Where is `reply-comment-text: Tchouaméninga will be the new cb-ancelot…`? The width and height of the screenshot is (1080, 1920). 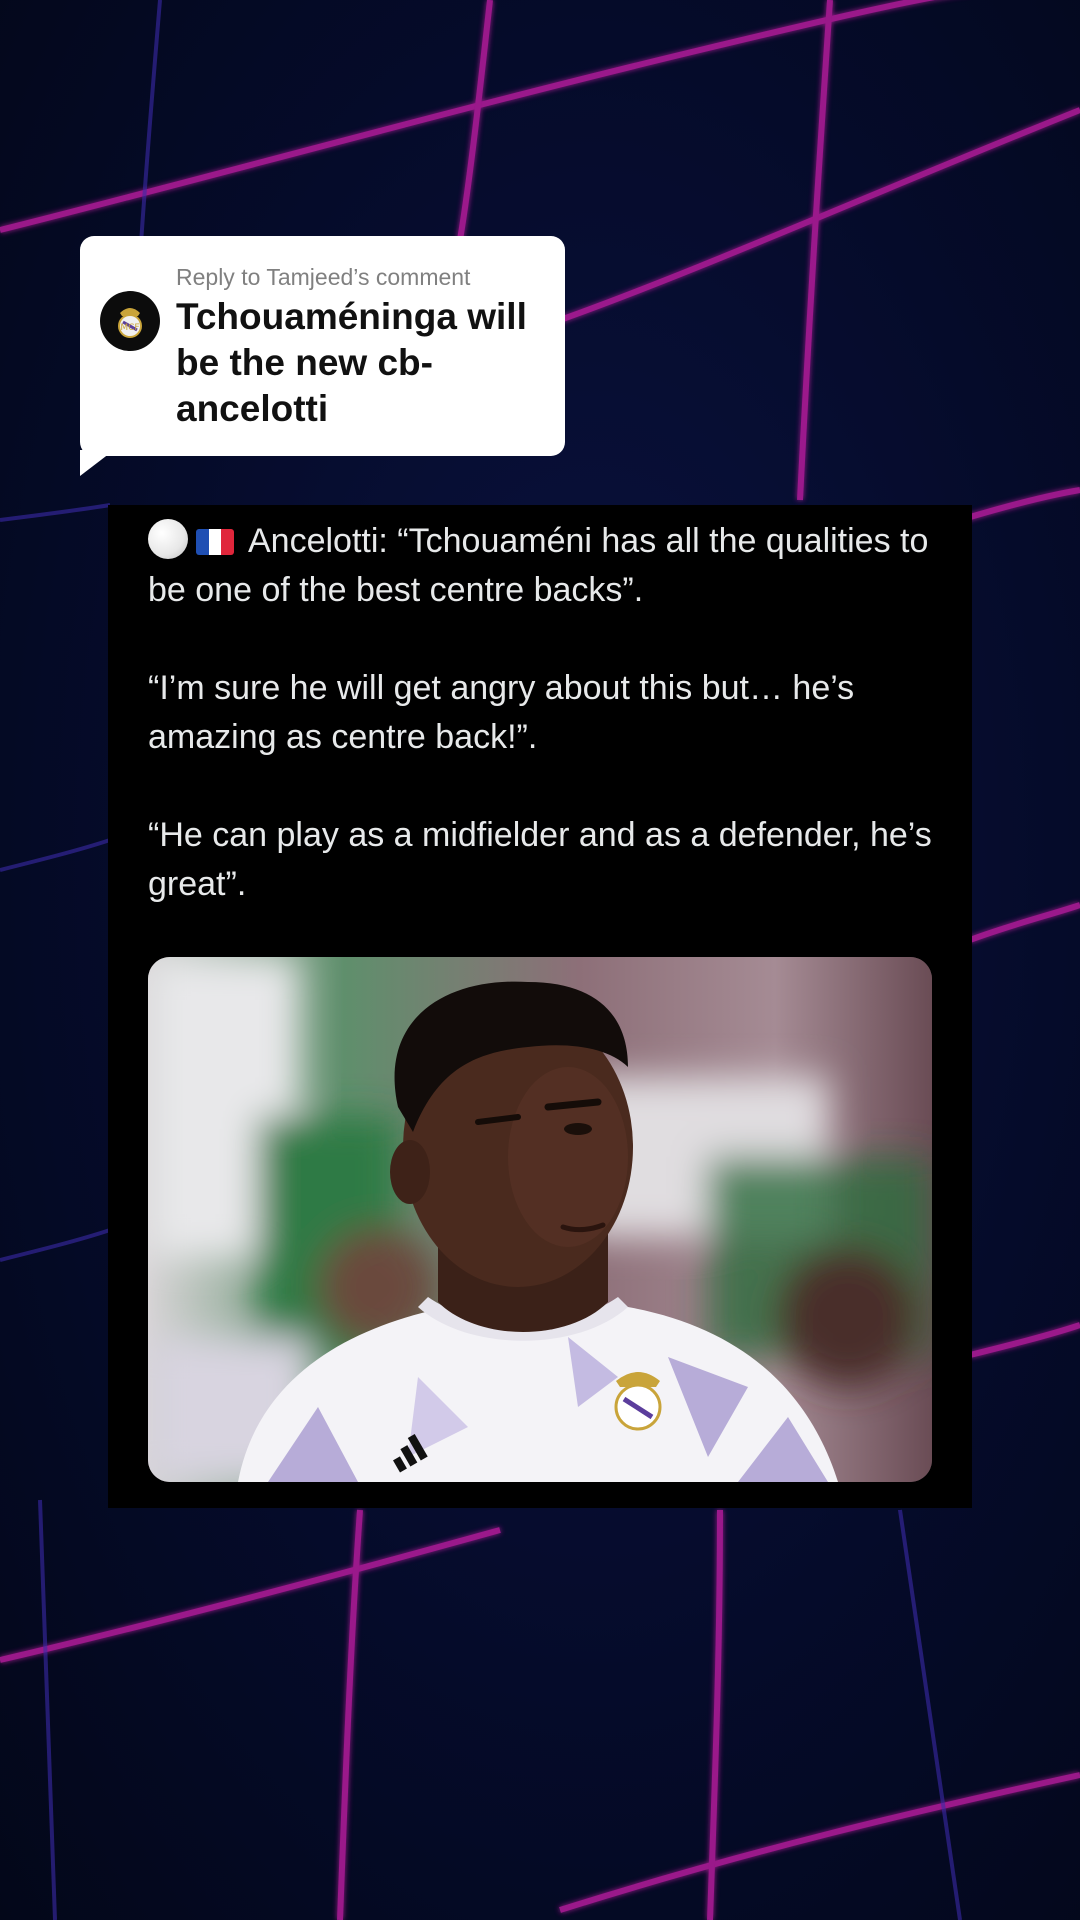 reply-comment-text: Tchouaméninga will be the new cb-ancelot… is located at coordinates (351, 362).